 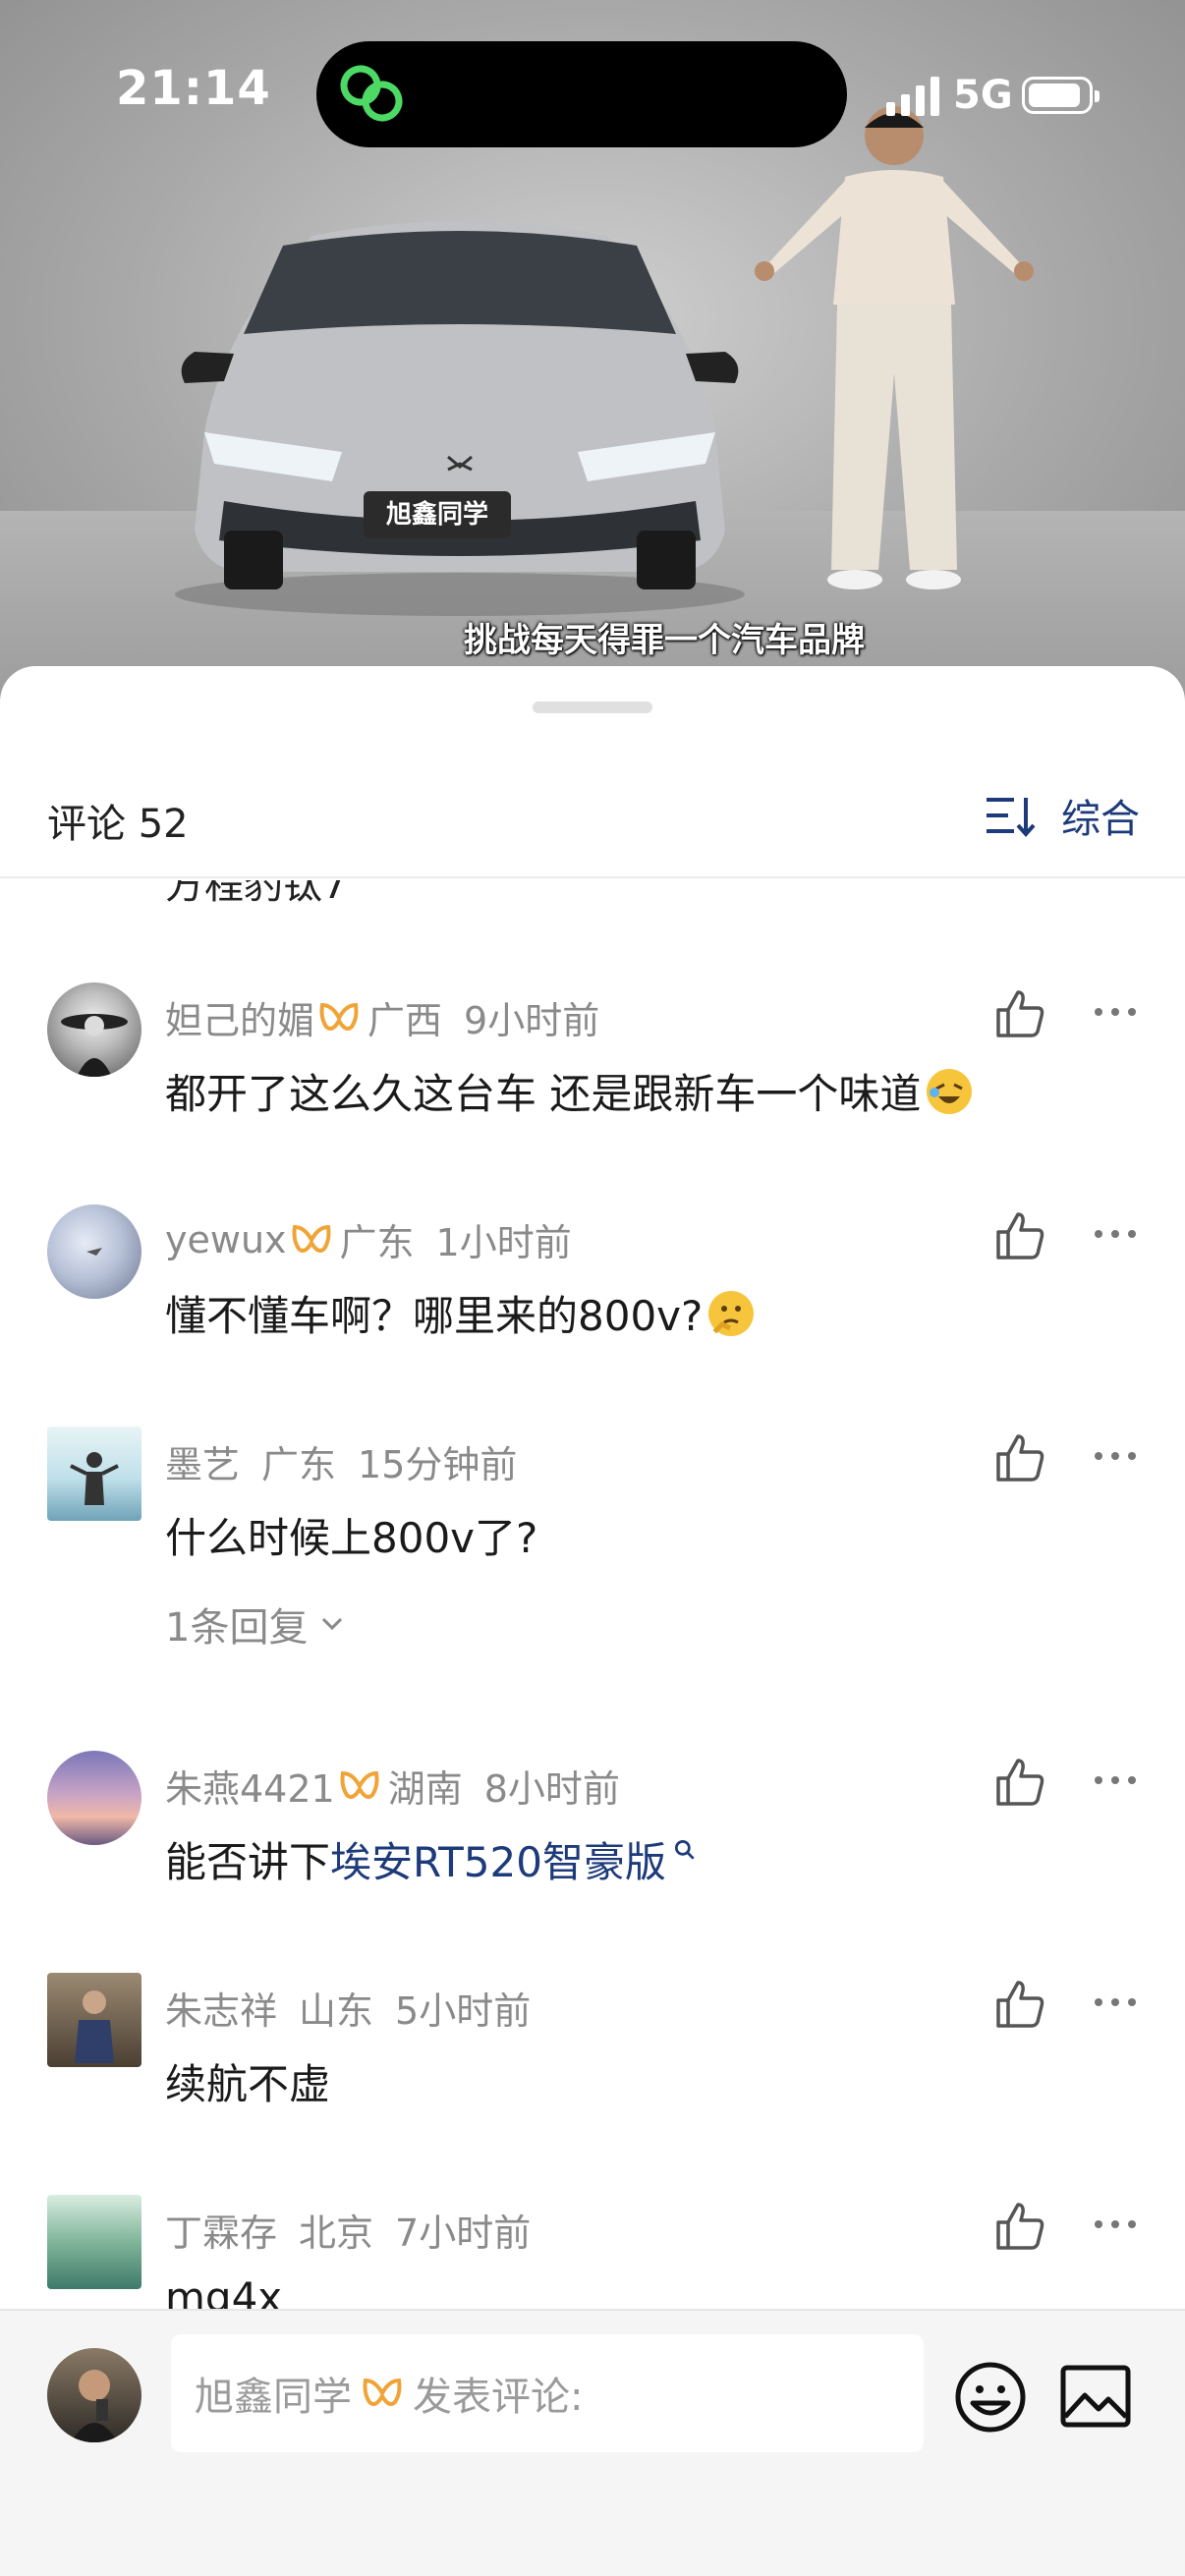 I want to click on battery-icon, so click(x=1061, y=95).